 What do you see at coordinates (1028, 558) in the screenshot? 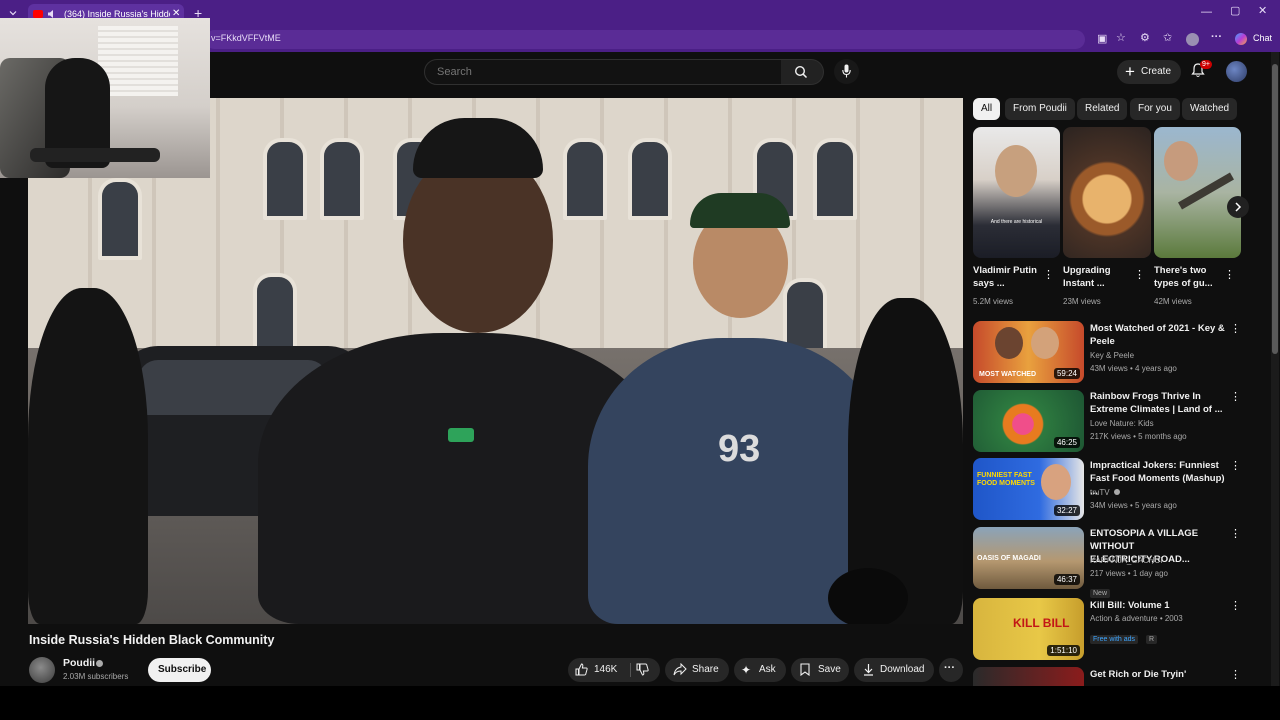
I see `video-thumbnail: OASIS OF MAGADI 46:37` at bounding box center [1028, 558].